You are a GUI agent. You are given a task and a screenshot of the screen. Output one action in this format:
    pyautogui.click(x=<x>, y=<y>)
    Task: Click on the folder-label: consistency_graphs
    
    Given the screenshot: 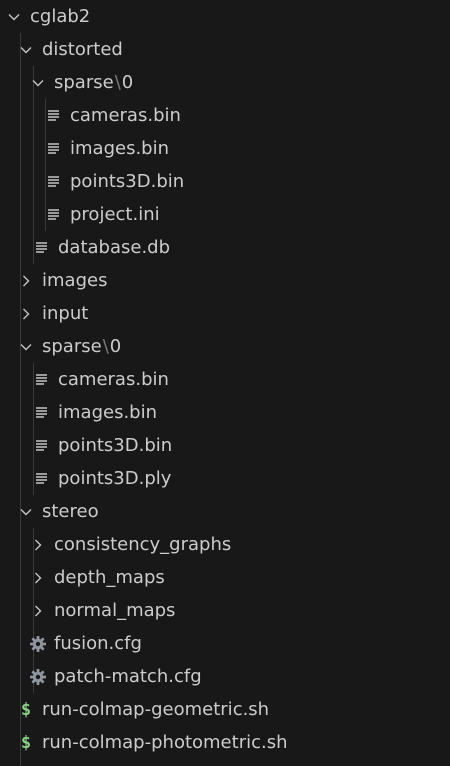 What is the action you would take?
    pyautogui.click(x=143, y=544)
    